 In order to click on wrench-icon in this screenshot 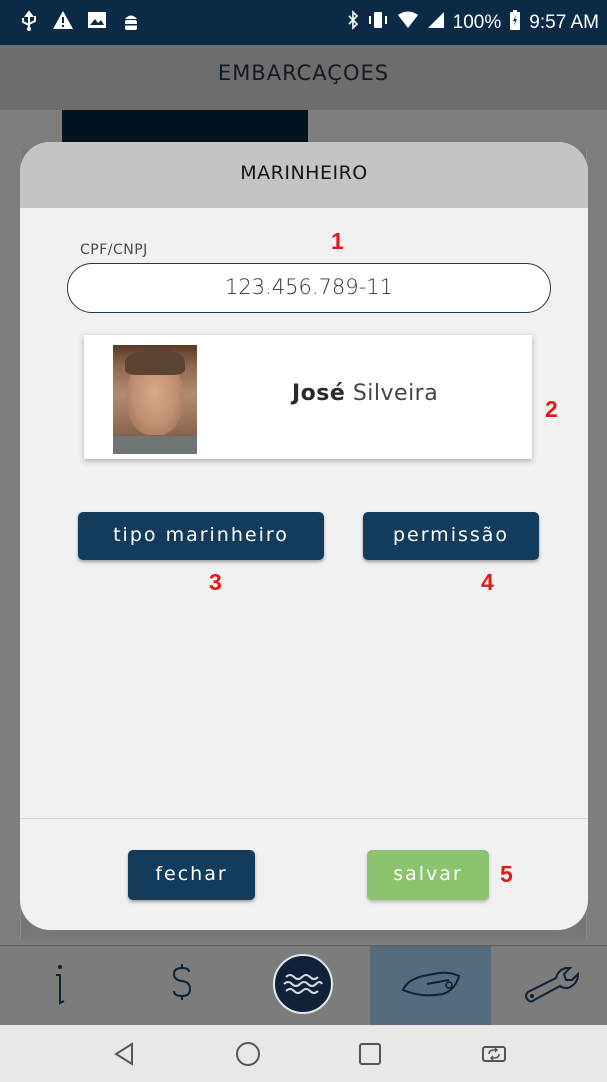, I will do `click(552, 986)`.